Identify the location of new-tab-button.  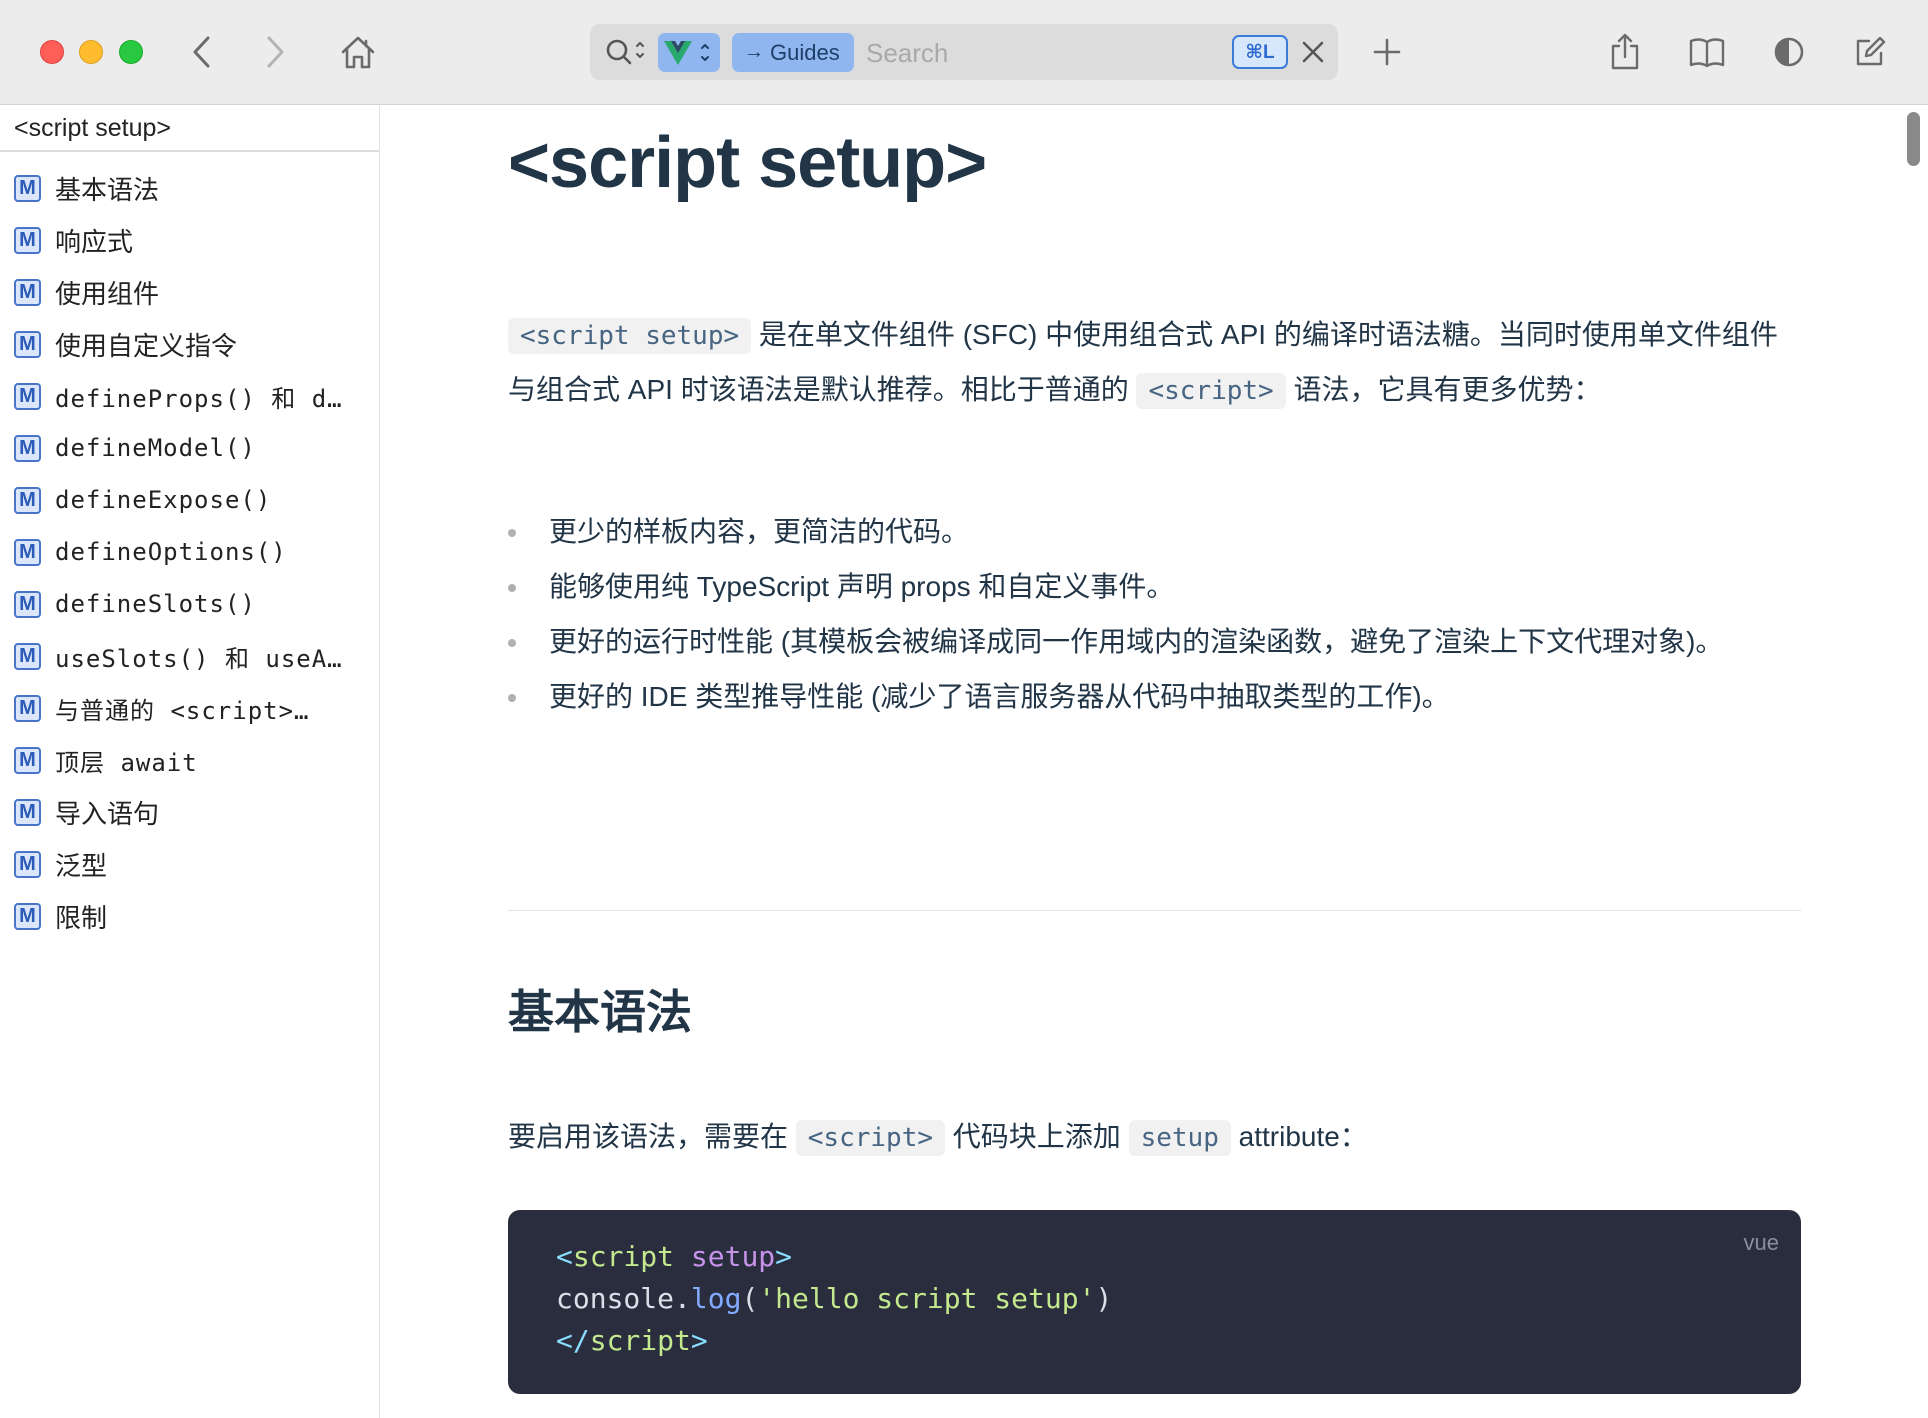
(1387, 52).